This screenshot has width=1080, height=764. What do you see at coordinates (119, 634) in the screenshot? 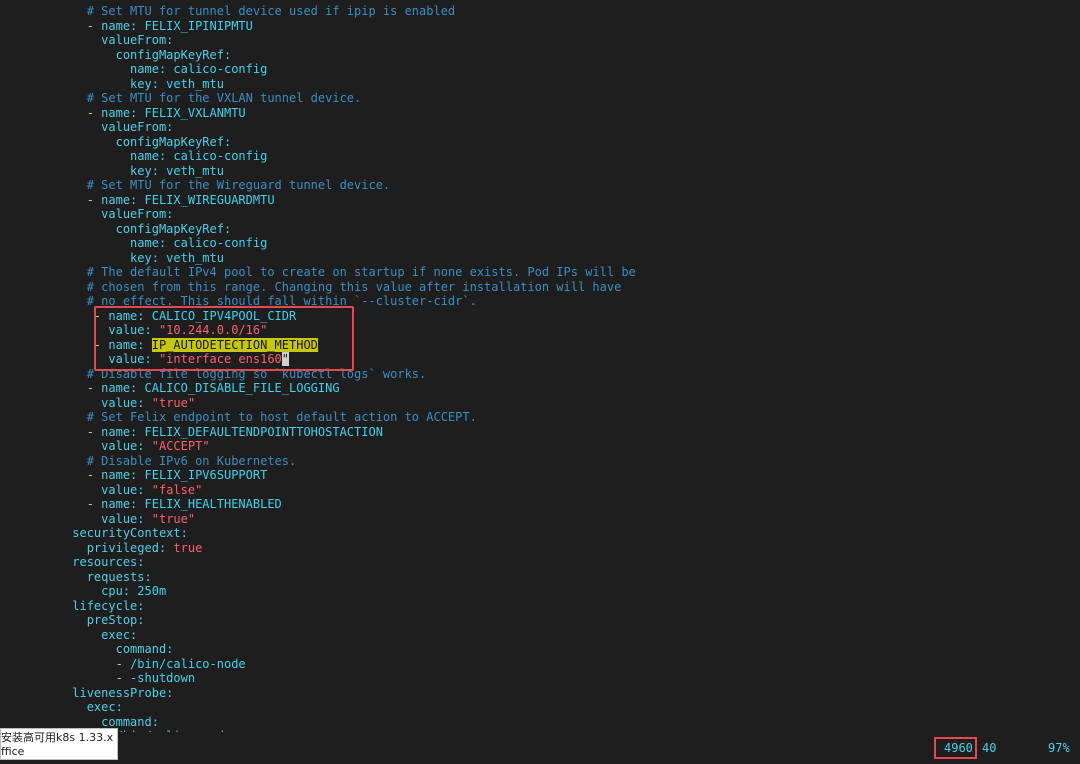
I see `code-token: exec:` at bounding box center [119, 634].